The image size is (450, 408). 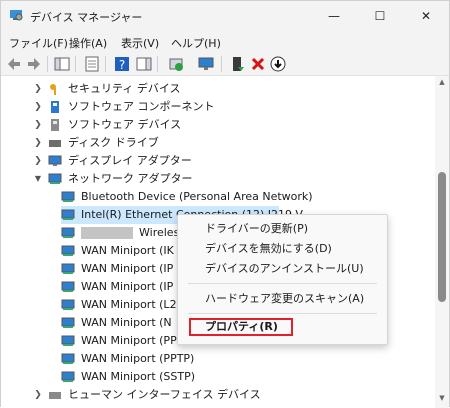 I want to click on tree-item-wan-miniport-pptp: WAN Miniport (PPTP), so click(x=241, y=359).